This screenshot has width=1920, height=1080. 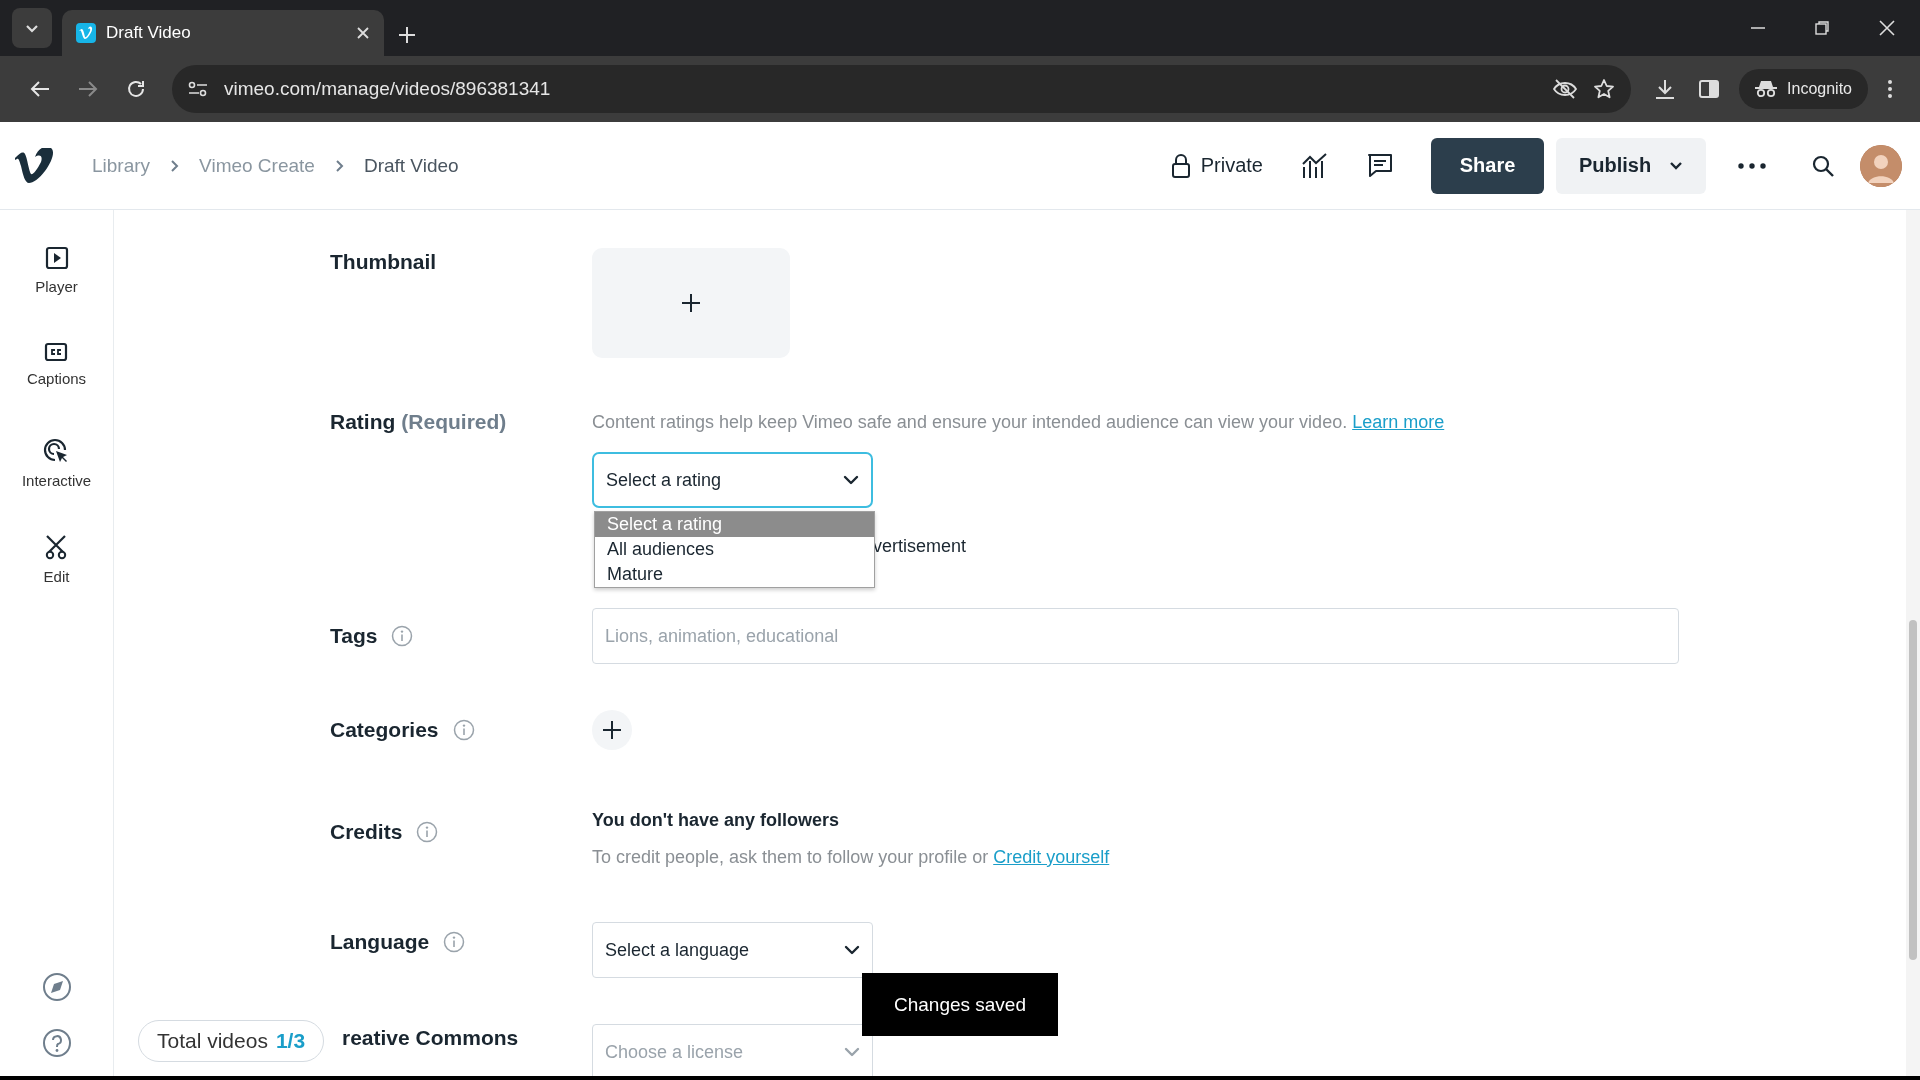 I want to click on scissors-icon, so click(x=56, y=547).